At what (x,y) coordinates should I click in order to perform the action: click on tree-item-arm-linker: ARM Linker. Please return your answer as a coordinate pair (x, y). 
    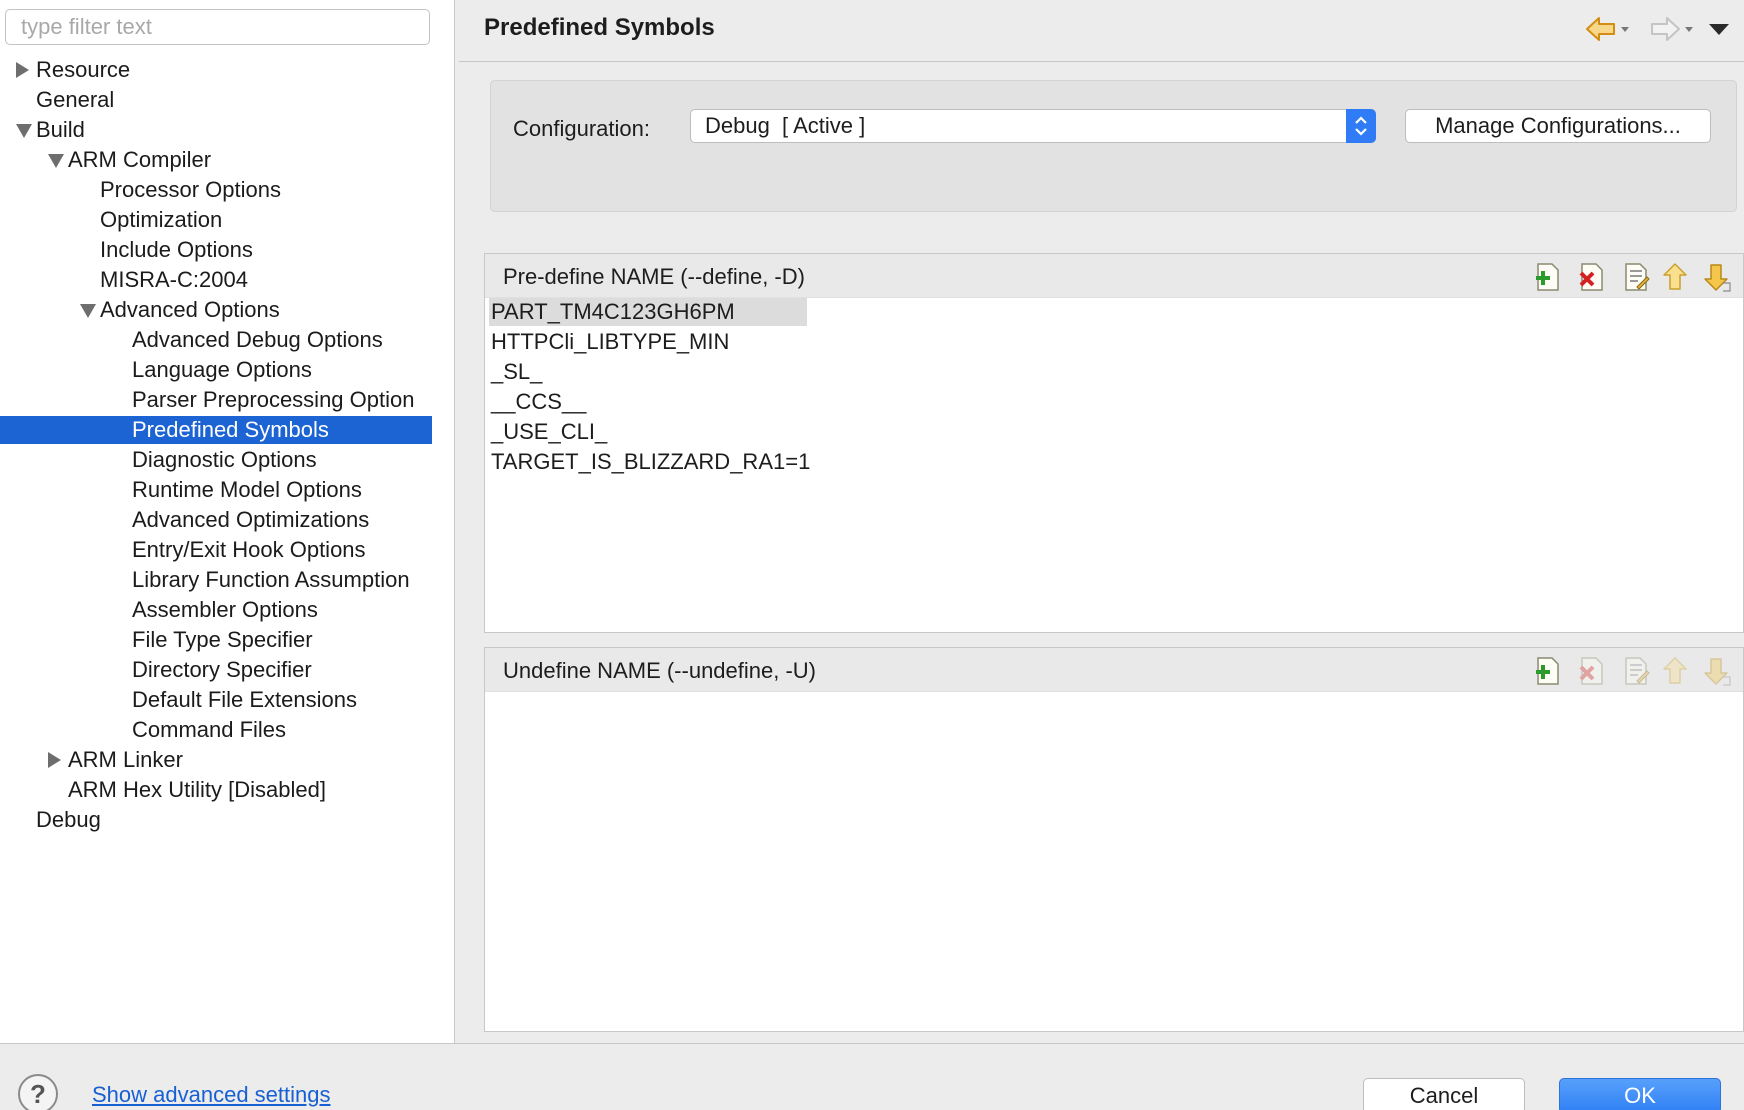
    Looking at the image, I should click on (216, 760).